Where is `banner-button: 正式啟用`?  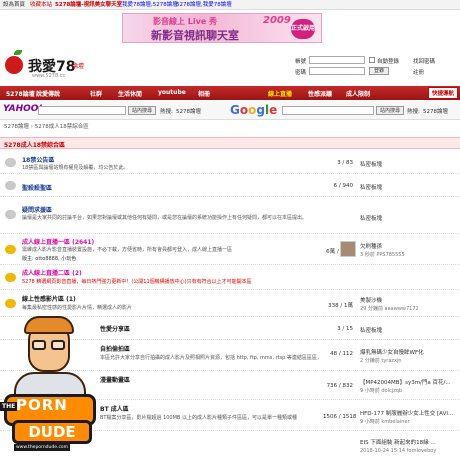
banner-button: 正式啟用 is located at coordinates (303, 29).